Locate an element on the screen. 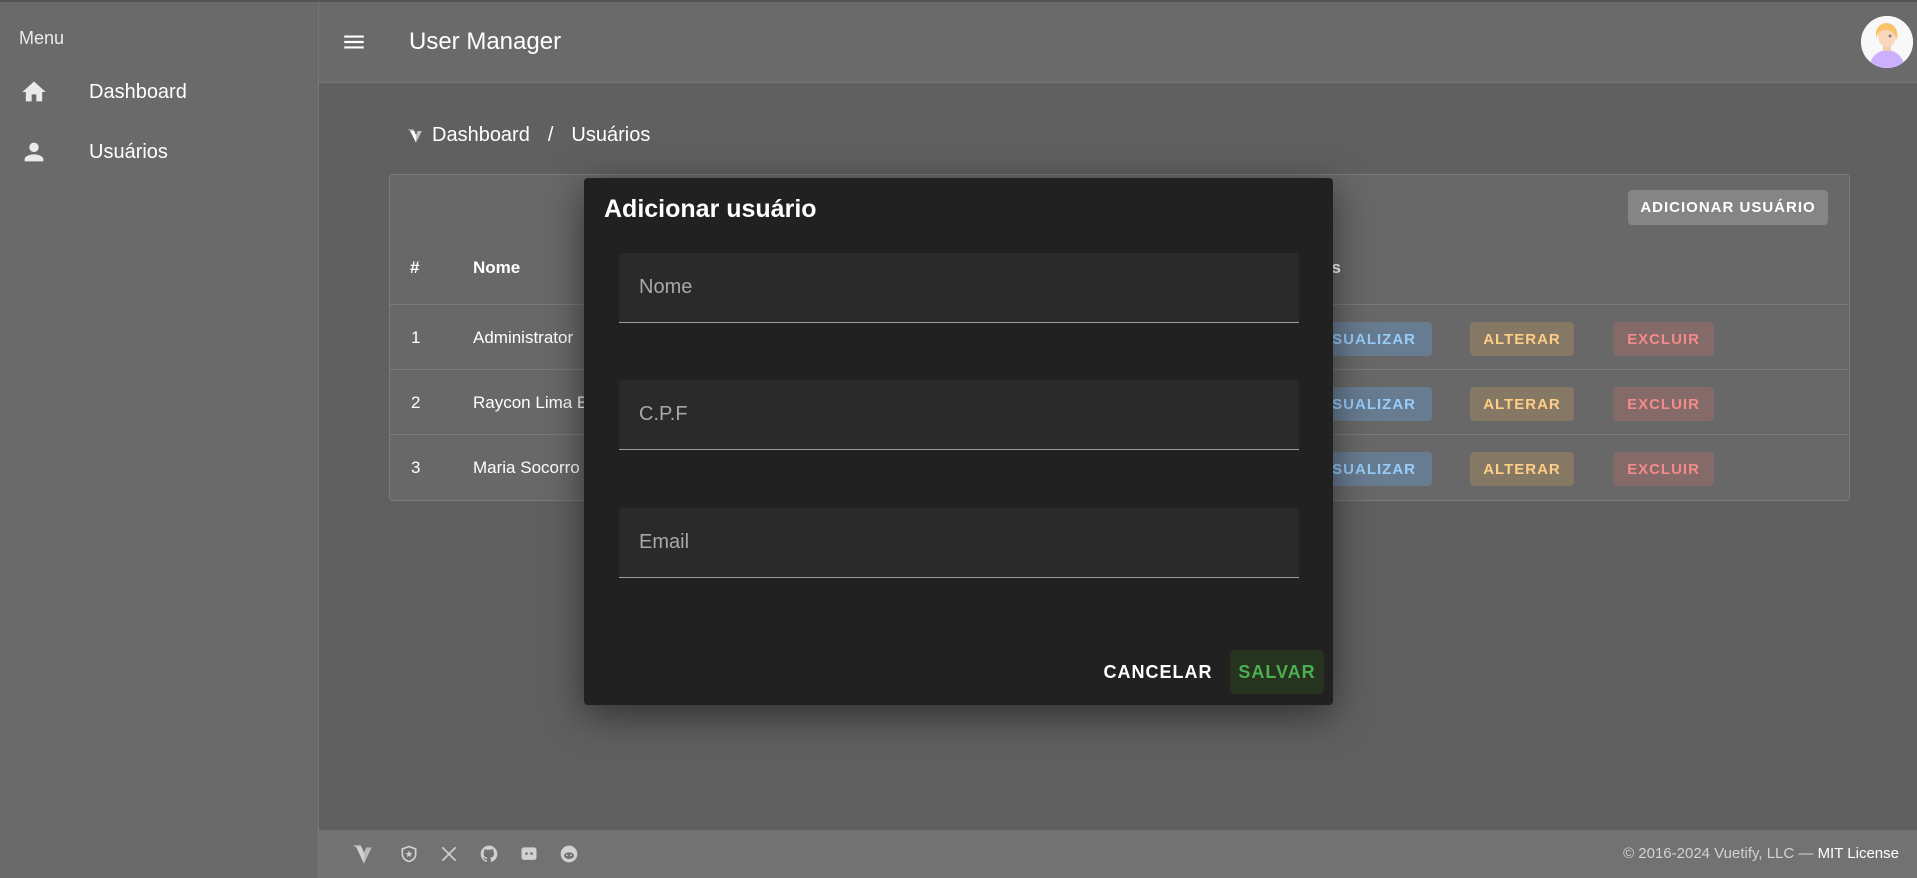 Image resolution: width=1917 pixels, height=878 pixels. cancel-button: CANCELAR is located at coordinates (1158, 672).